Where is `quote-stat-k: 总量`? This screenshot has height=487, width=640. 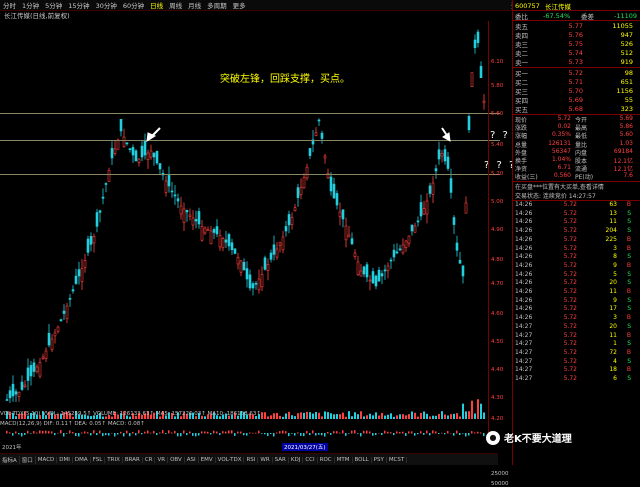
quote-stat-k: 总量 is located at coordinates (521, 145).